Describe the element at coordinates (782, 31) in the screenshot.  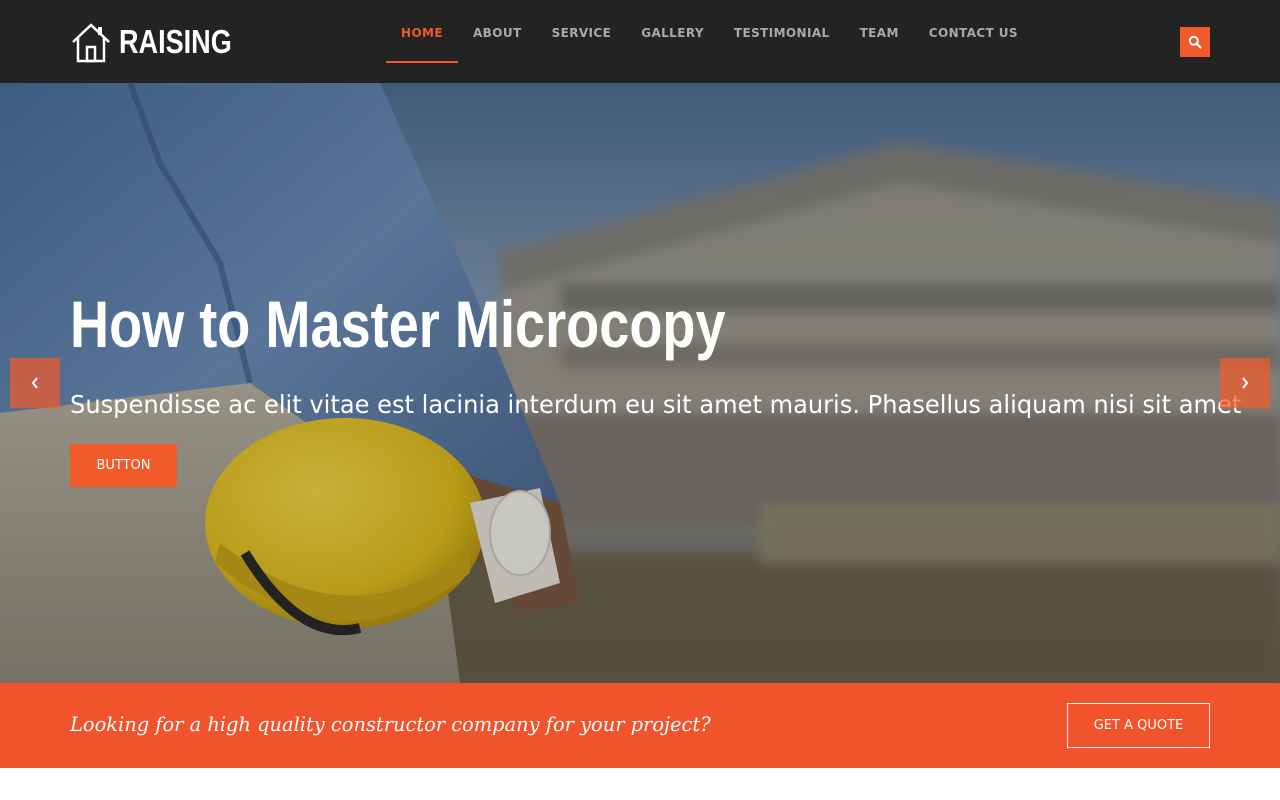
I see `nav-item-testimonial: TESTIMONIAL` at that location.